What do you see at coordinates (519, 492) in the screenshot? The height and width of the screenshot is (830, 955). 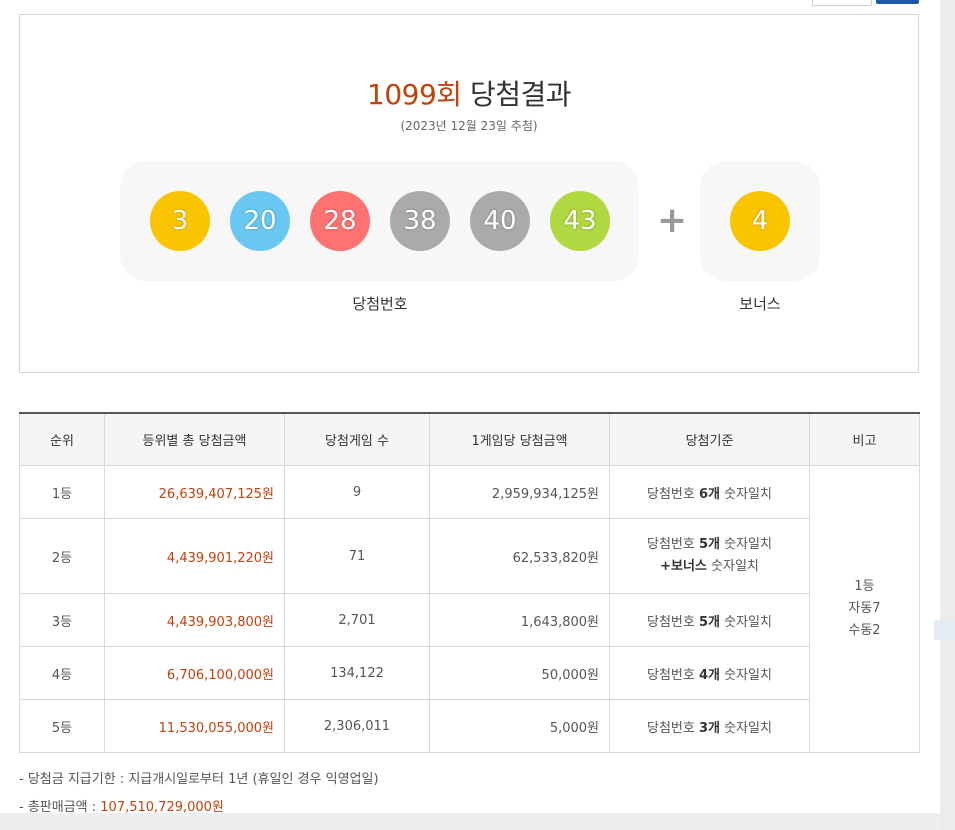 I see `per-game-cell: 2,959,934,125원` at bounding box center [519, 492].